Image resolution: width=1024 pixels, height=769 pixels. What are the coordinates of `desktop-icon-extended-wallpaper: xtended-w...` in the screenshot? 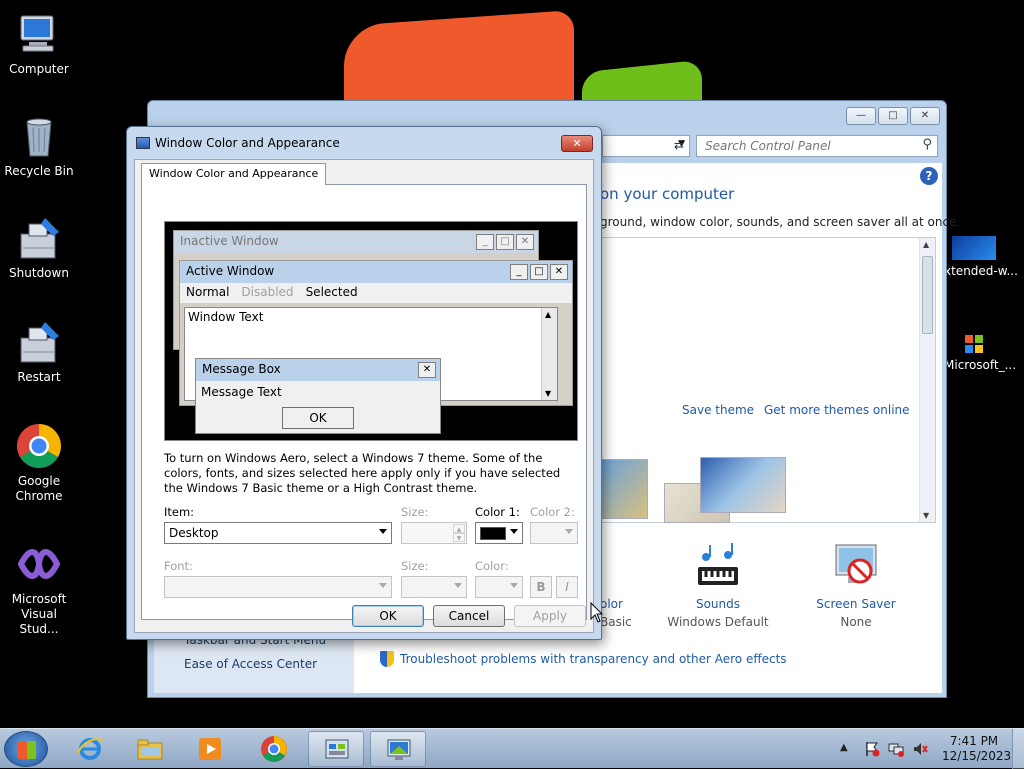 It's located at (981, 257).